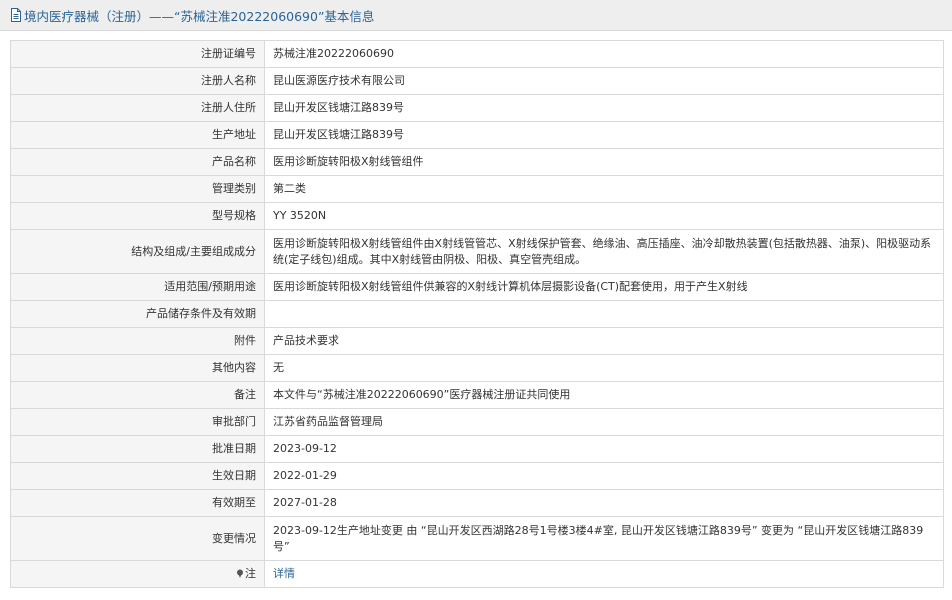 The image size is (952, 600). I want to click on row-label: 注册人住所, so click(137, 108).